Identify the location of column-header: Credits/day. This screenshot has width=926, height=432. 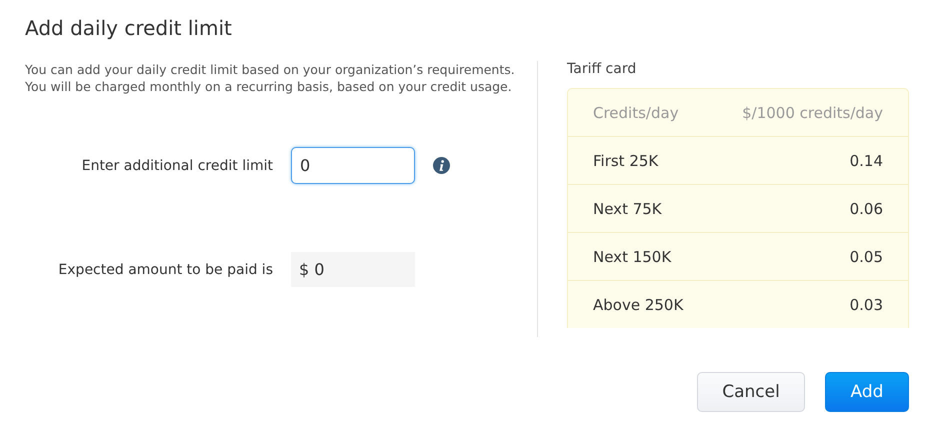
(636, 113).